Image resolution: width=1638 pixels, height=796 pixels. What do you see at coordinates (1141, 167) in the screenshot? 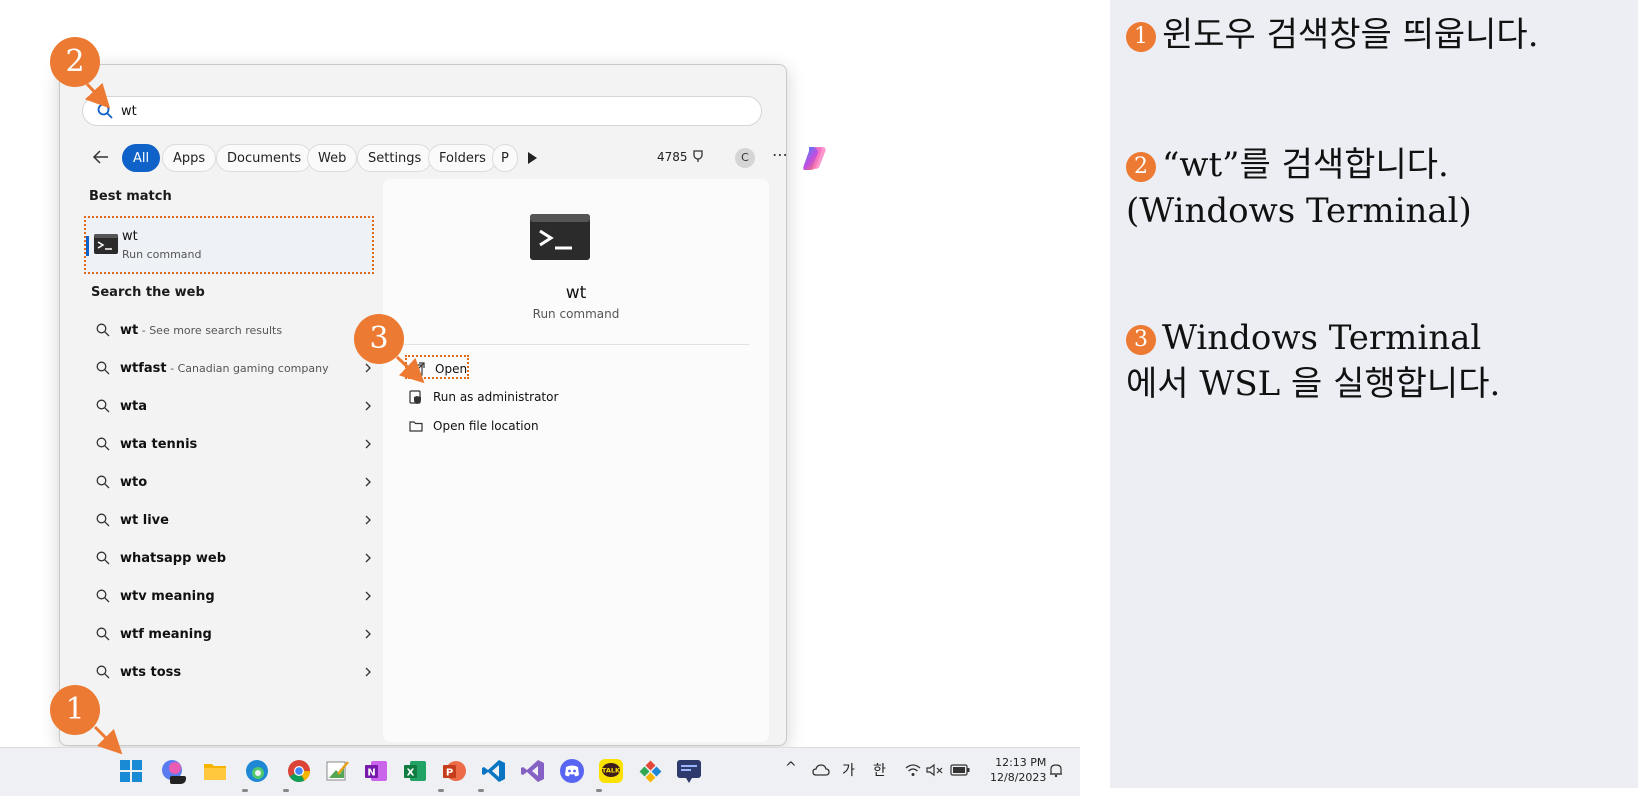
I see `step-2-number: 2` at bounding box center [1141, 167].